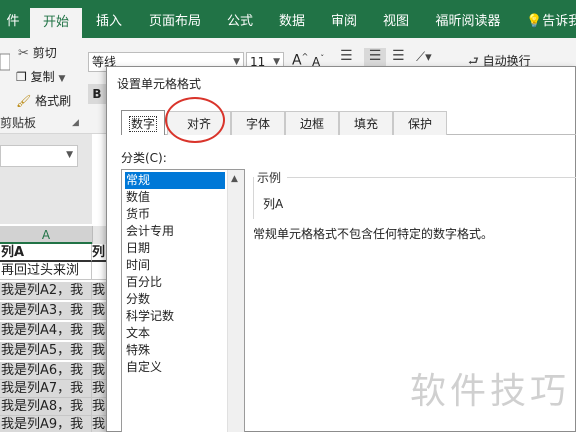 The height and width of the screenshot is (432, 576). Describe the element at coordinates (46, 271) in the screenshot. I see `cell-a2: 再回过头来浏` at that location.